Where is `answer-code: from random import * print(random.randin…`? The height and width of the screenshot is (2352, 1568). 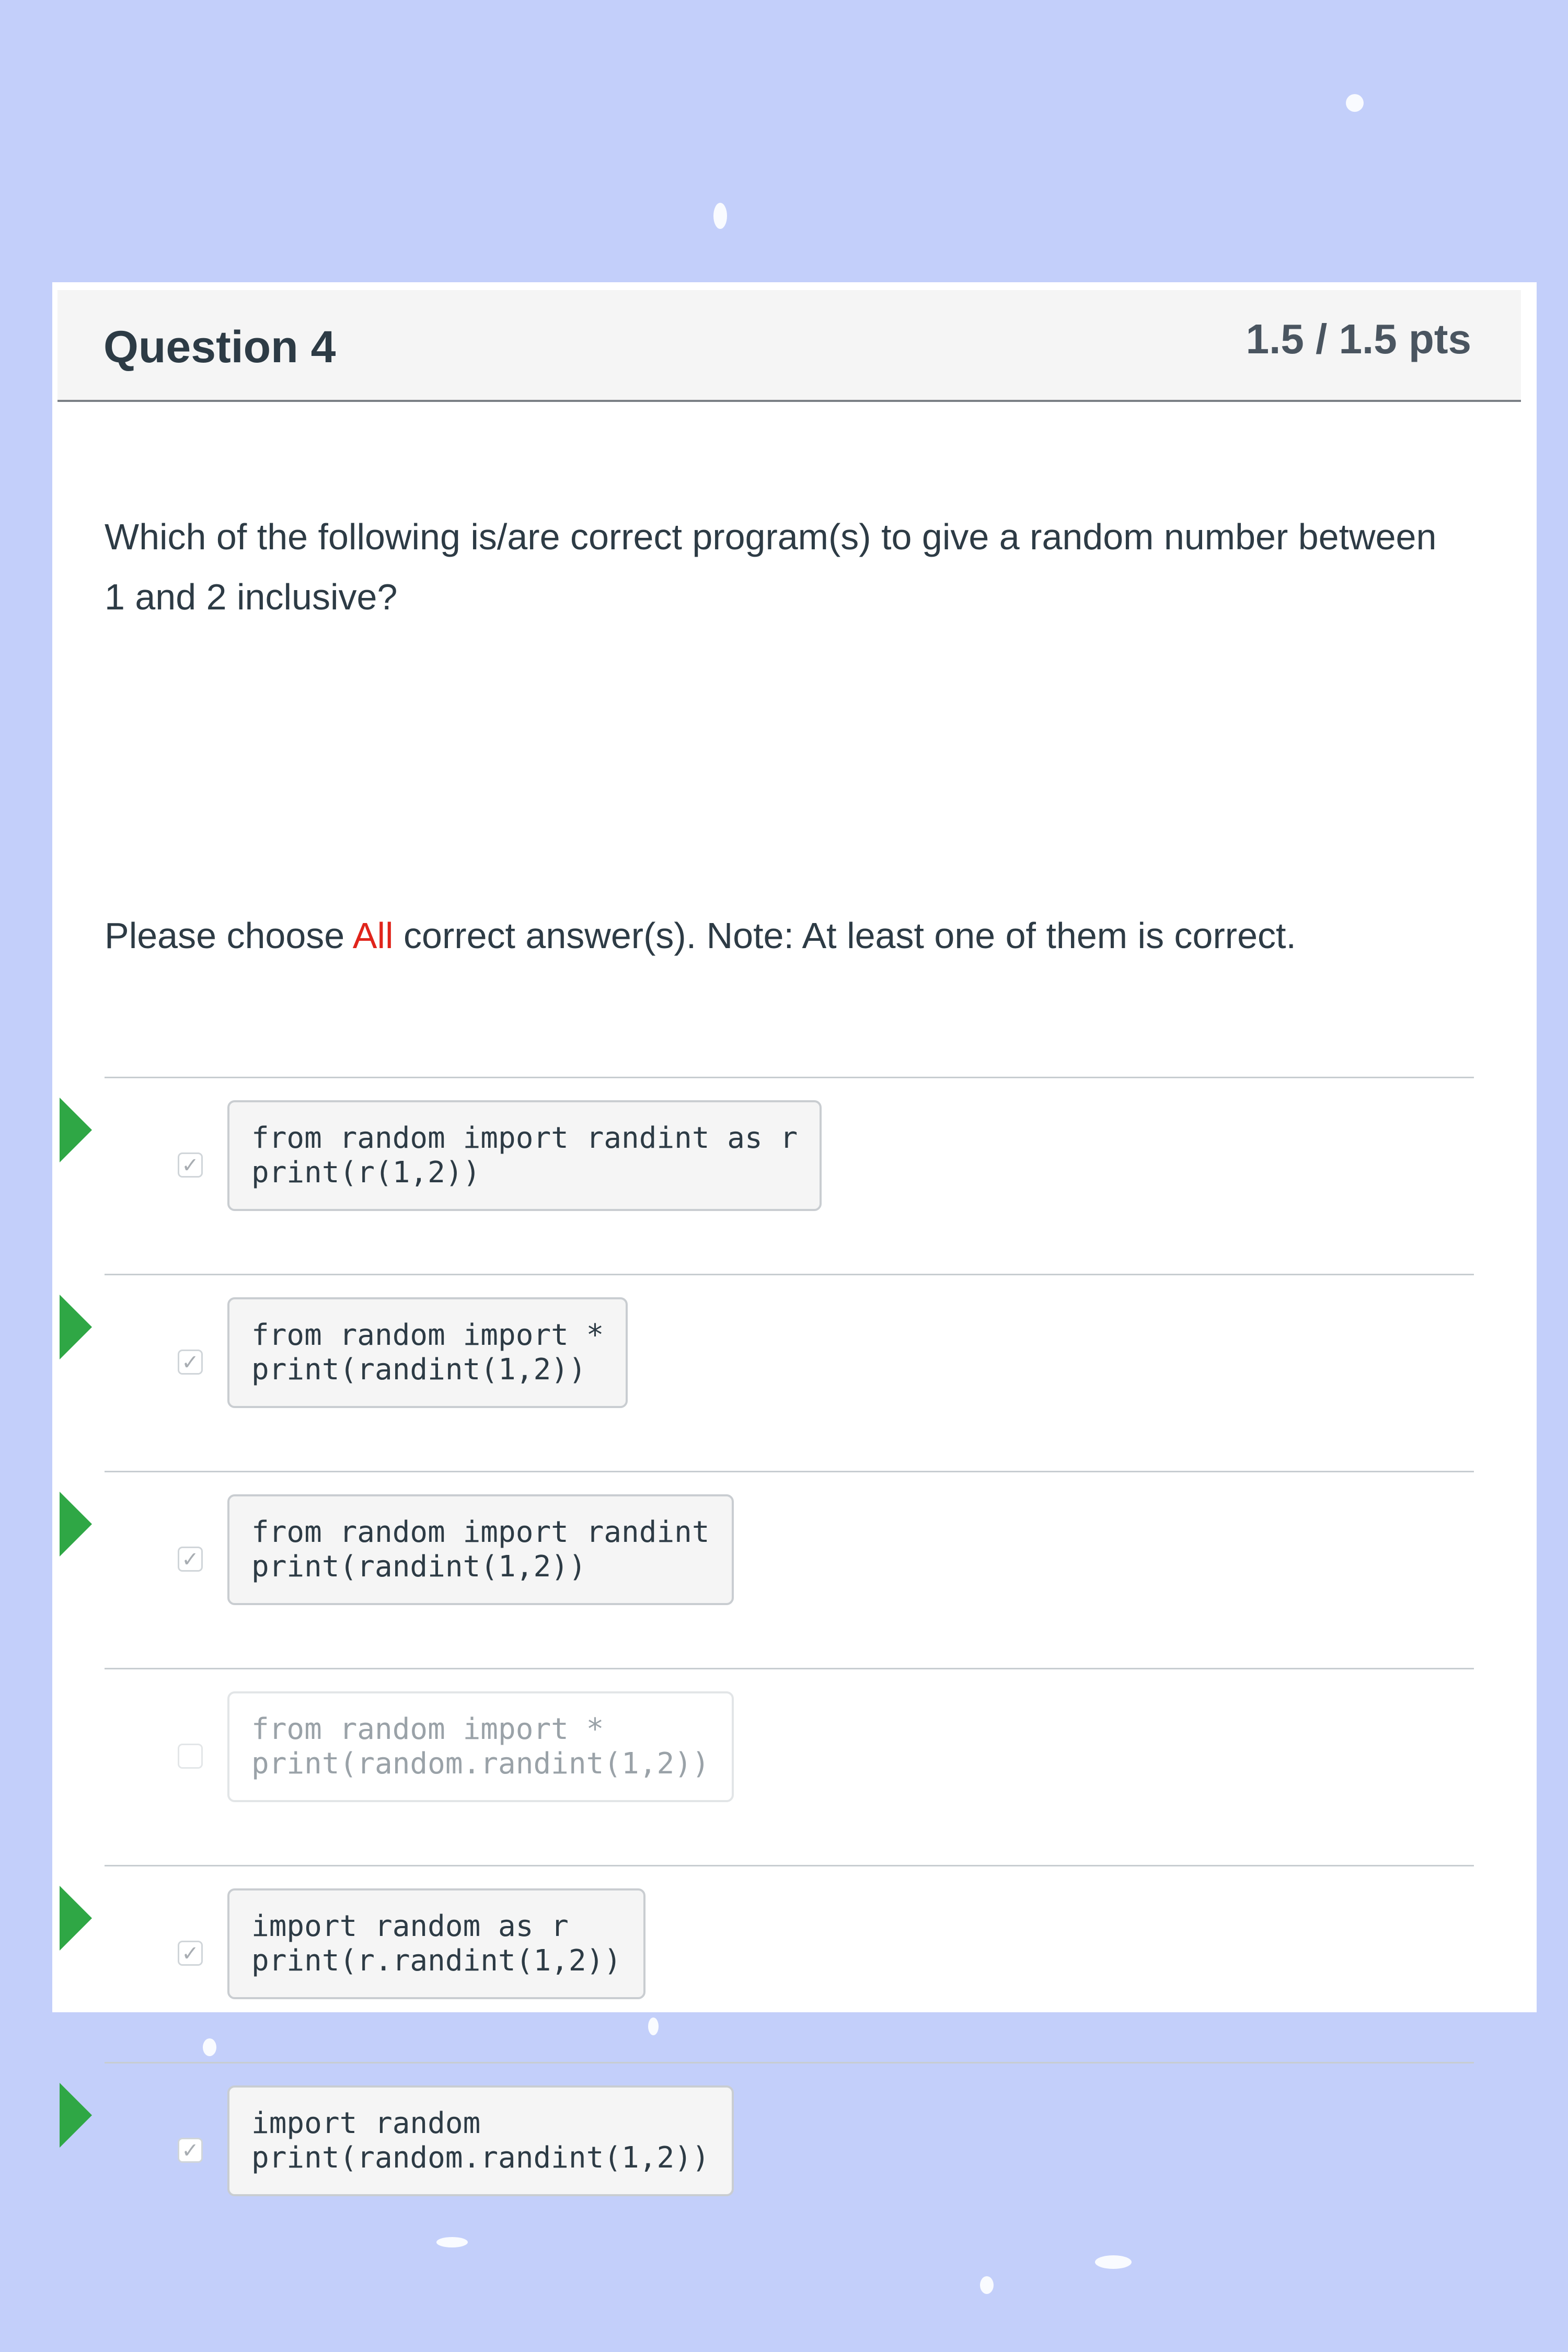
answer-code: from random import * print(random.randin… is located at coordinates (480, 1746).